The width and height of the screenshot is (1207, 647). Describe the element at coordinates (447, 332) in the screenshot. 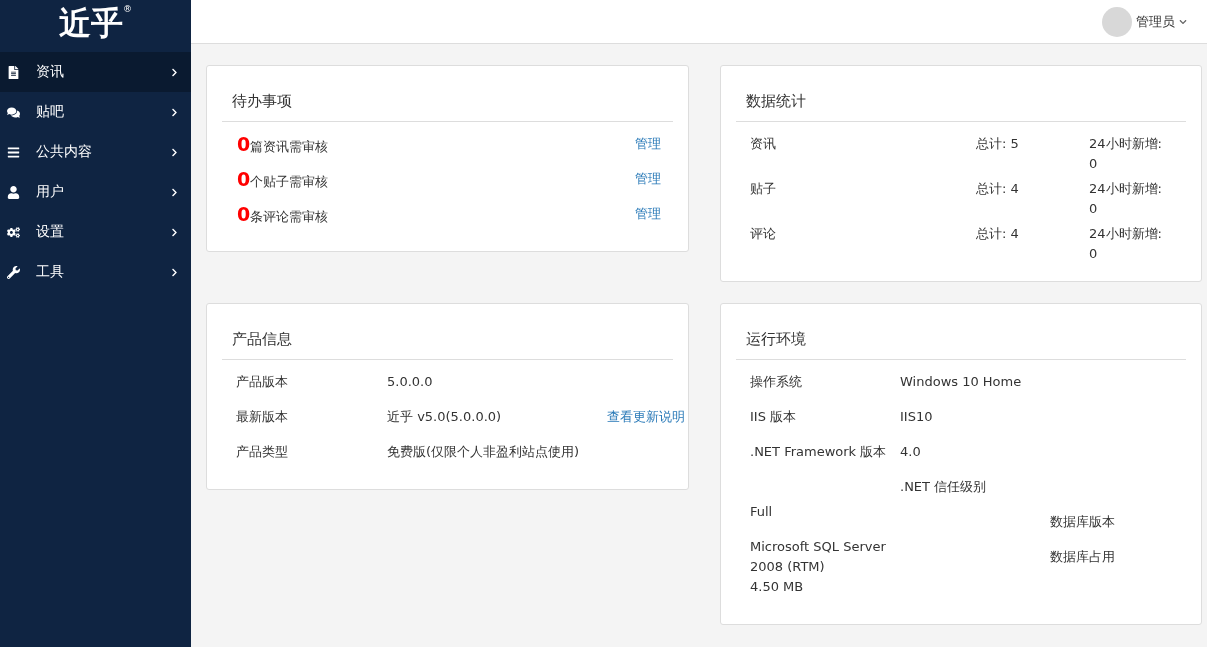

I see `card-title: 产品信息` at that location.